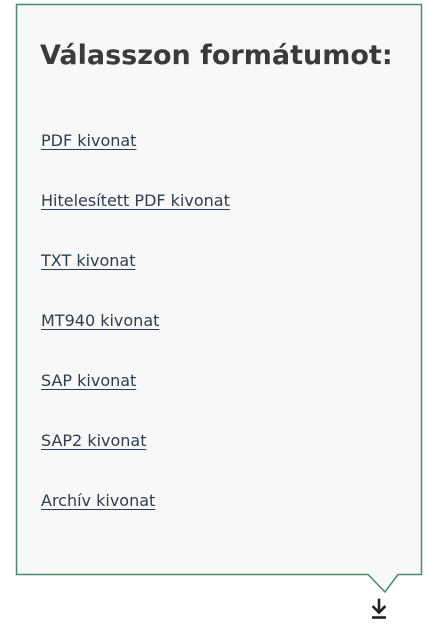 The width and height of the screenshot is (427, 624). I want to click on certified-pdf-statement-link: Hitelesített PDF kivonat, so click(135, 200).